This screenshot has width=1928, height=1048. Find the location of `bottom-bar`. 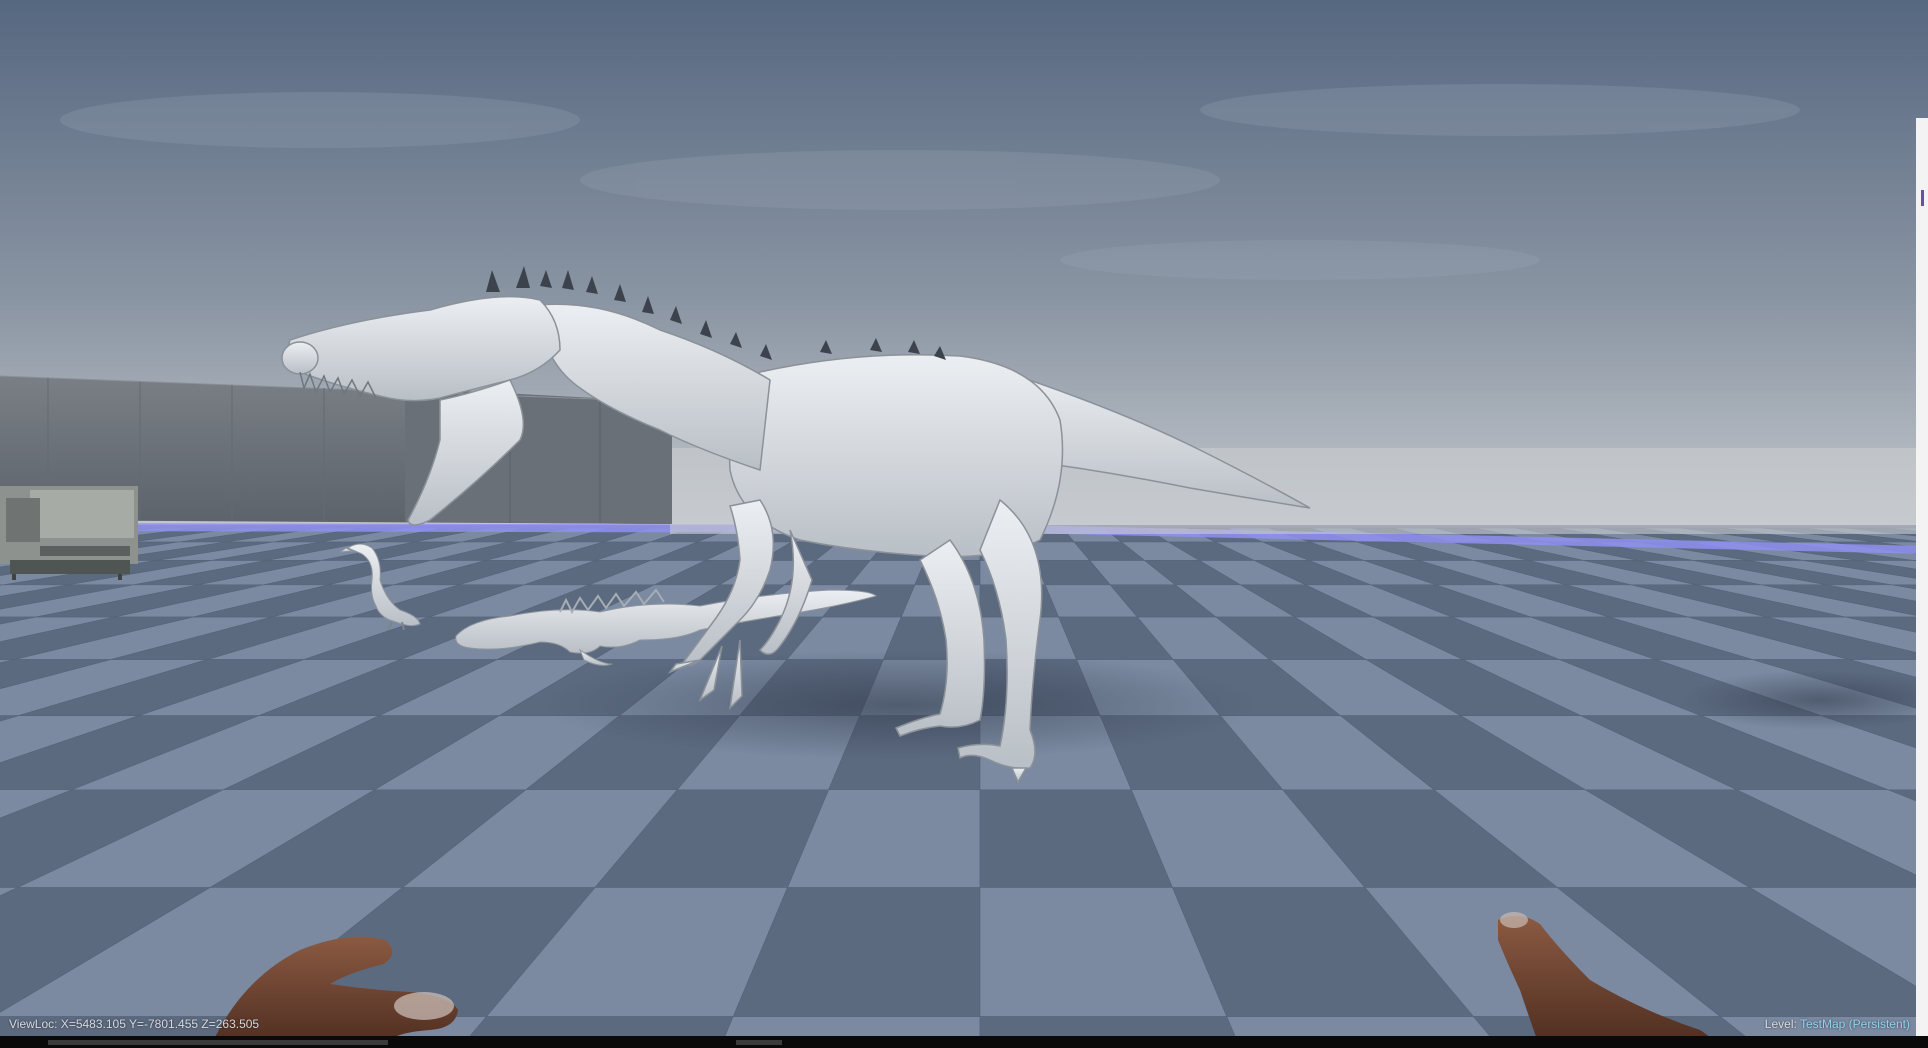

bottom-bar is located at coordinates (964, 1042).